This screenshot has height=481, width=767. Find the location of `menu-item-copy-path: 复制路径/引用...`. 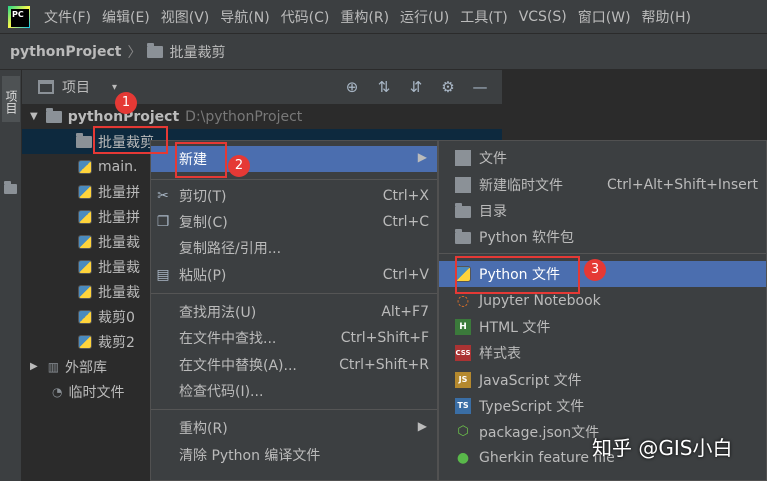

menu-item-copy-path: 复制路径/引用... is located at coordinates (294, 248).